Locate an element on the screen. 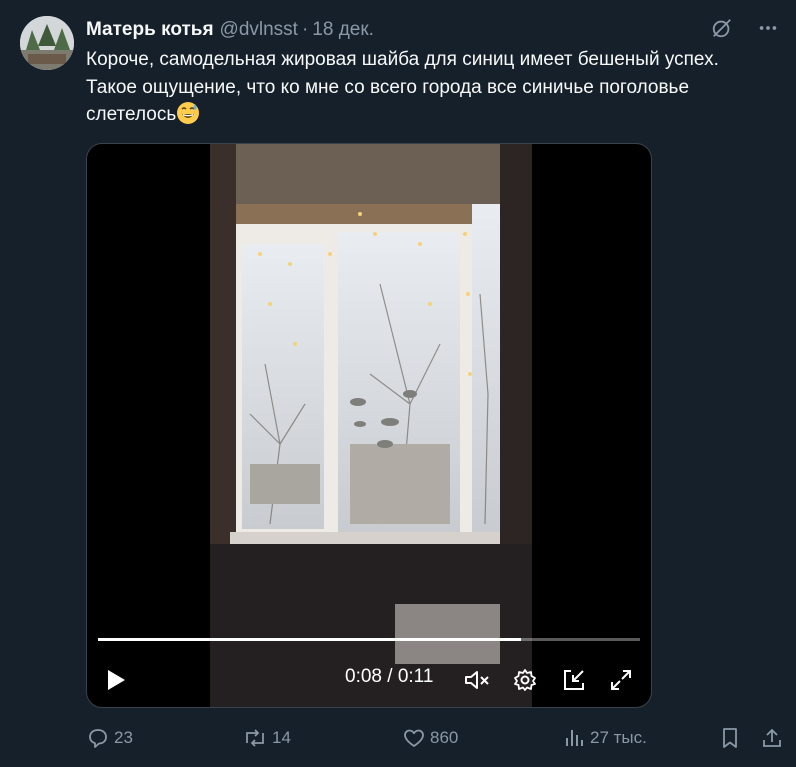 Image resolution: width=796 pixels, height=767 pixels. grok-icon is located at coordinates (721, 28).